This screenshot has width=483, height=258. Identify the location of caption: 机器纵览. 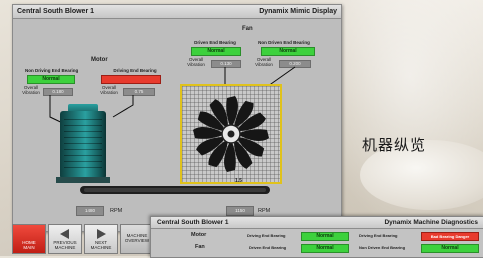
(394, 145).